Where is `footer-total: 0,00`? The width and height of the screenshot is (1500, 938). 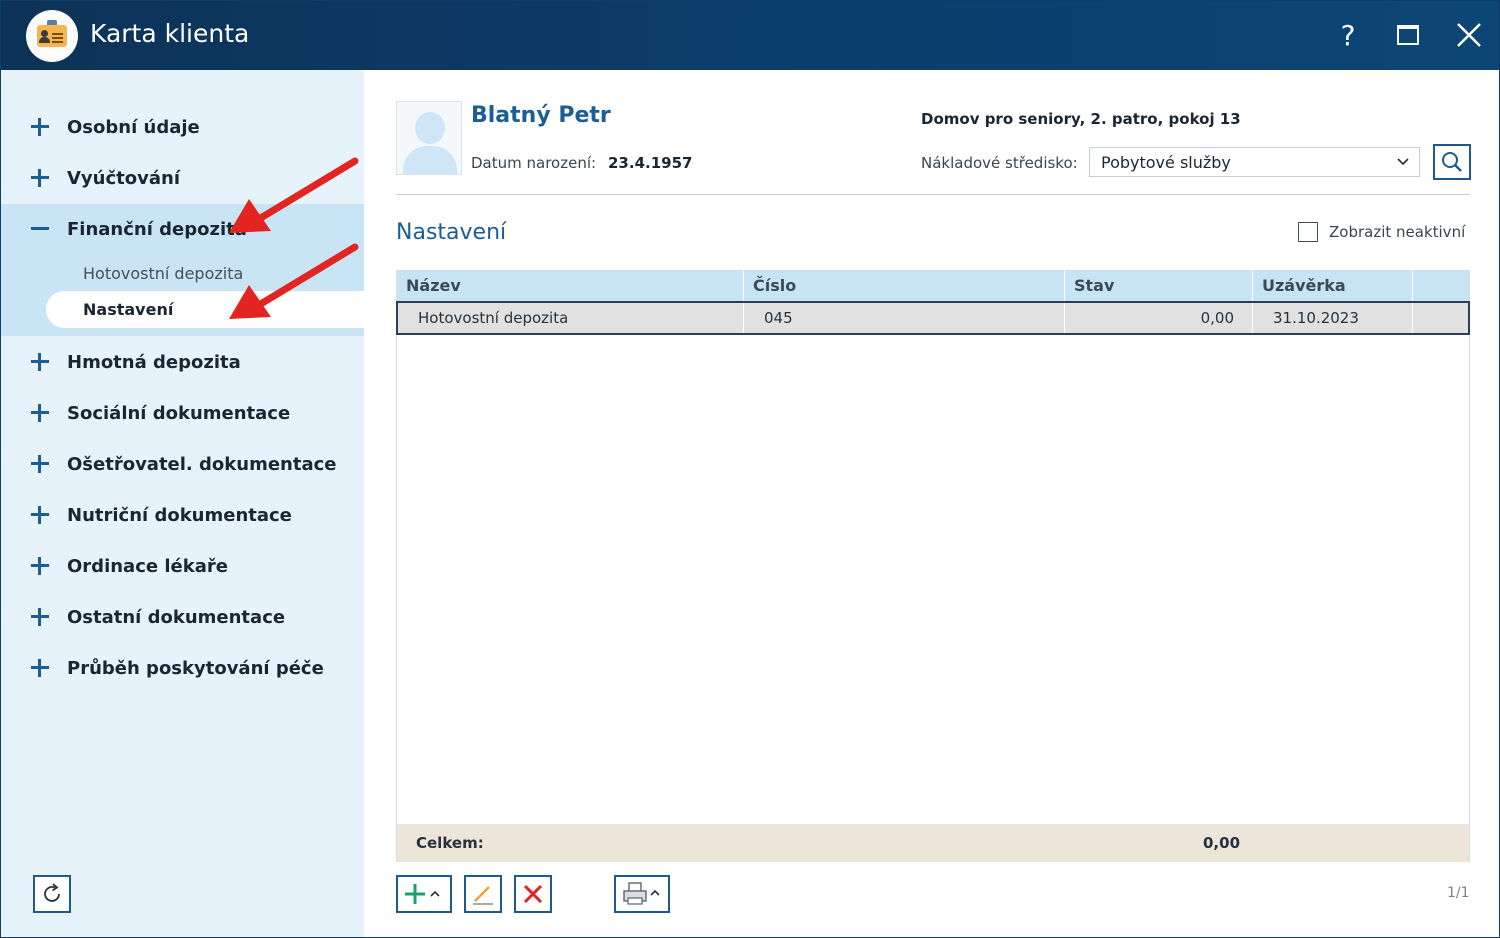 footer-total: 0,00 is located at coordinates (1222, 843).